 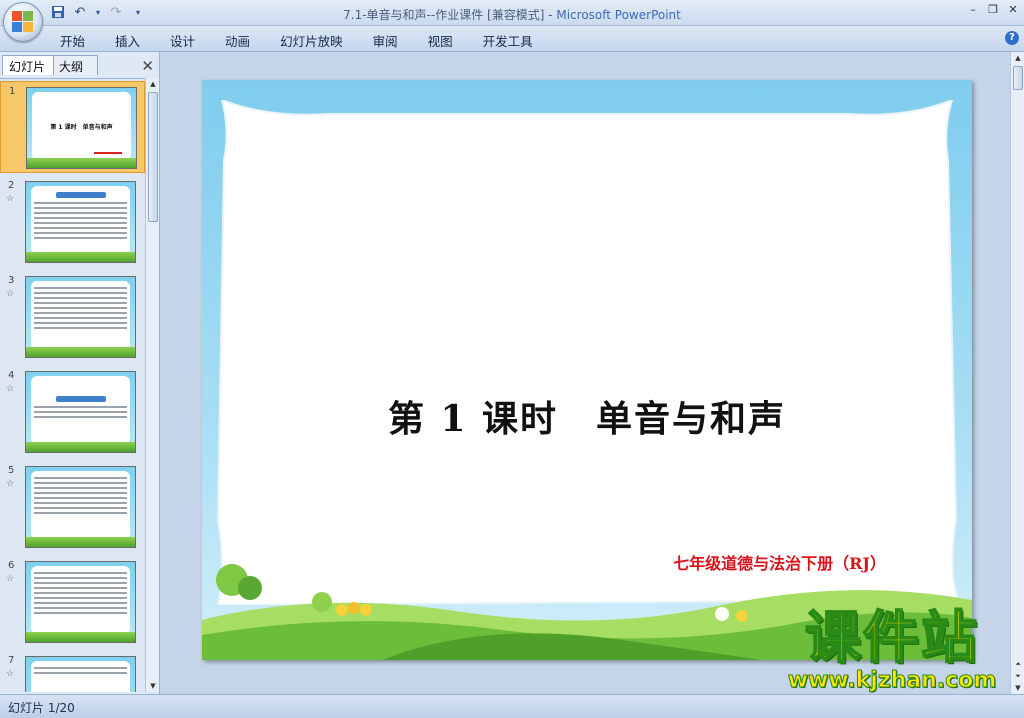 I want to click on slide-thumbnail: 5 ☆, so click(x=72, y=507).